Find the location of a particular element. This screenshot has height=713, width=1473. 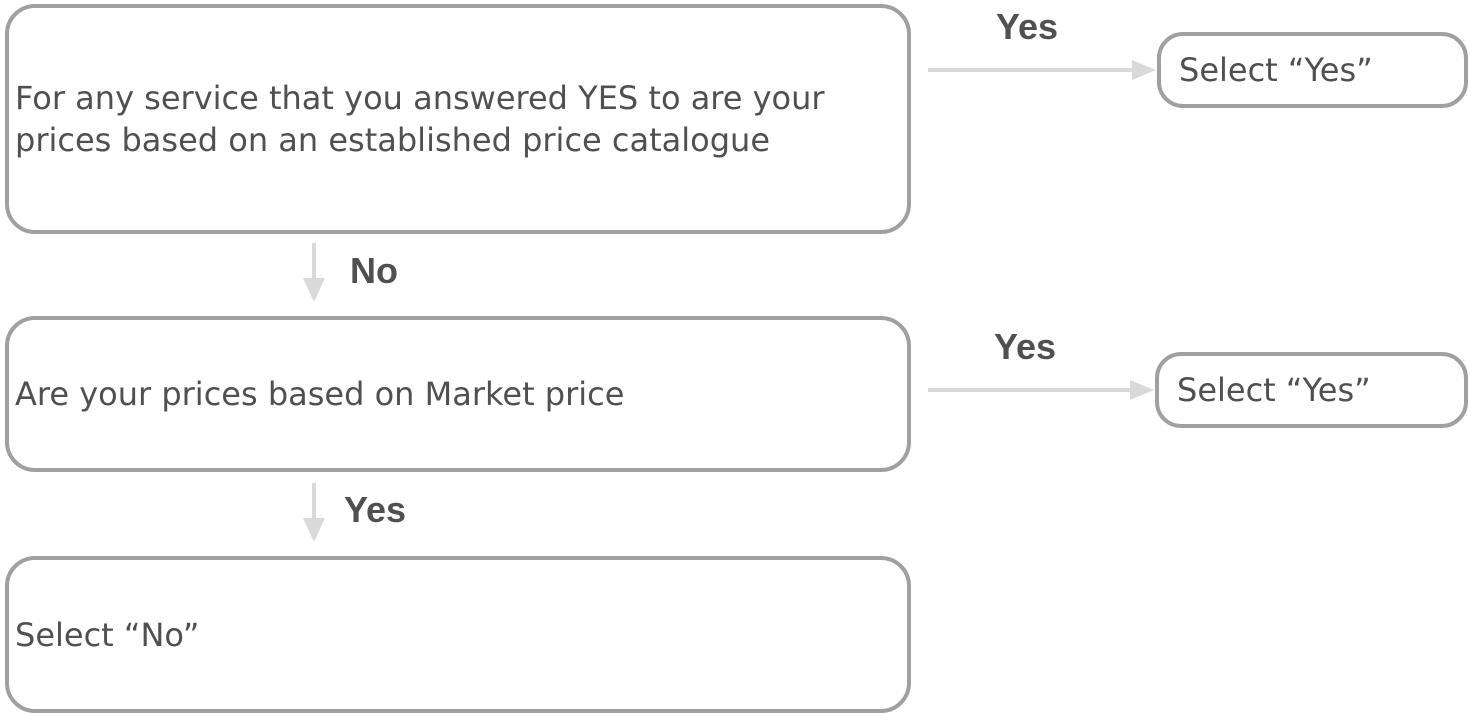

question-market-price: Are your prices based on Market price is located at coordinates (458, 394).